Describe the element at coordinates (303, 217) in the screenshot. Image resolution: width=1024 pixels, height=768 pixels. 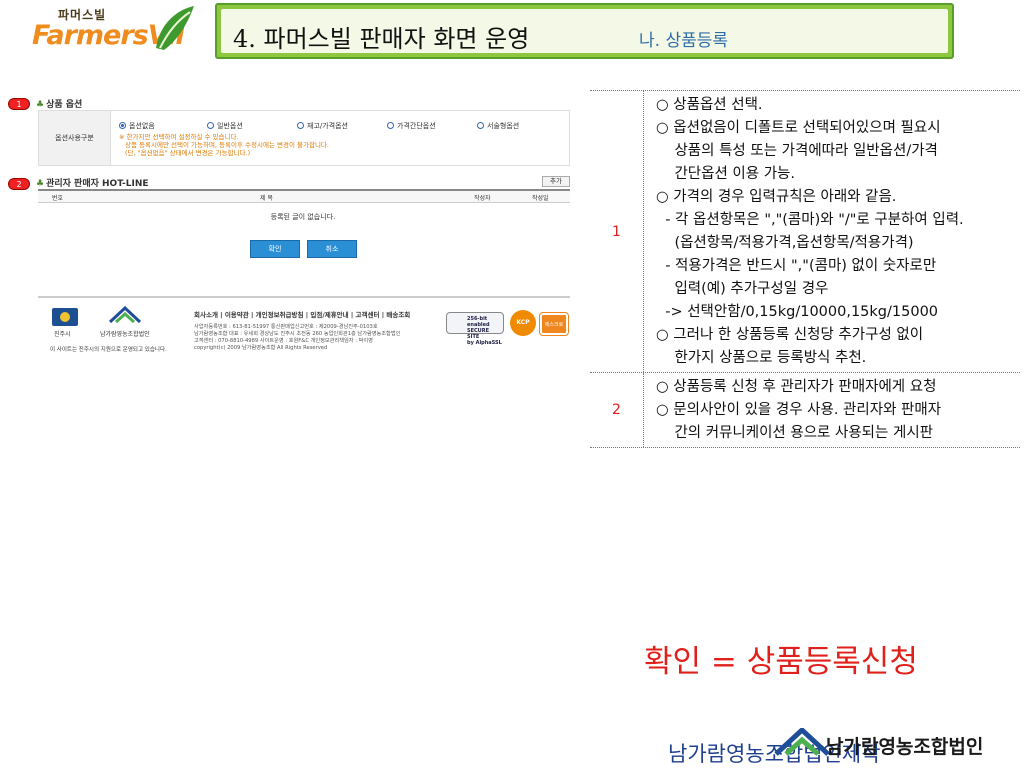
I see `empty-list-message: 등록된 글이 없습니다.` at that location.